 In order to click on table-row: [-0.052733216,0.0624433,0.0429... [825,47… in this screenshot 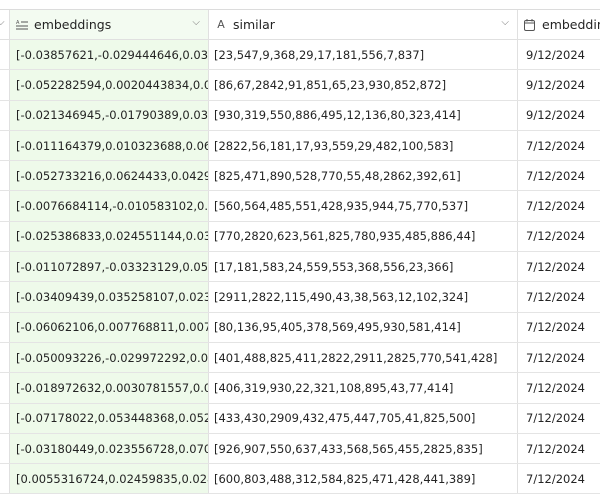, I will do `click(300, 176)`.